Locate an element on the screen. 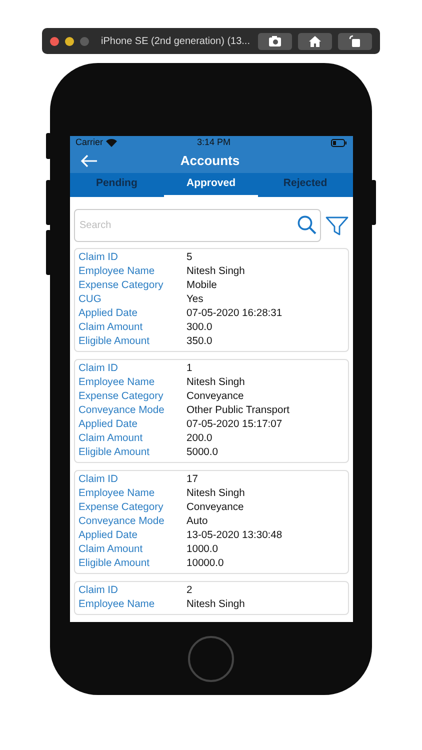 The image size is (422, 750). field-value: Mobile is located at coordinates (201, 286).